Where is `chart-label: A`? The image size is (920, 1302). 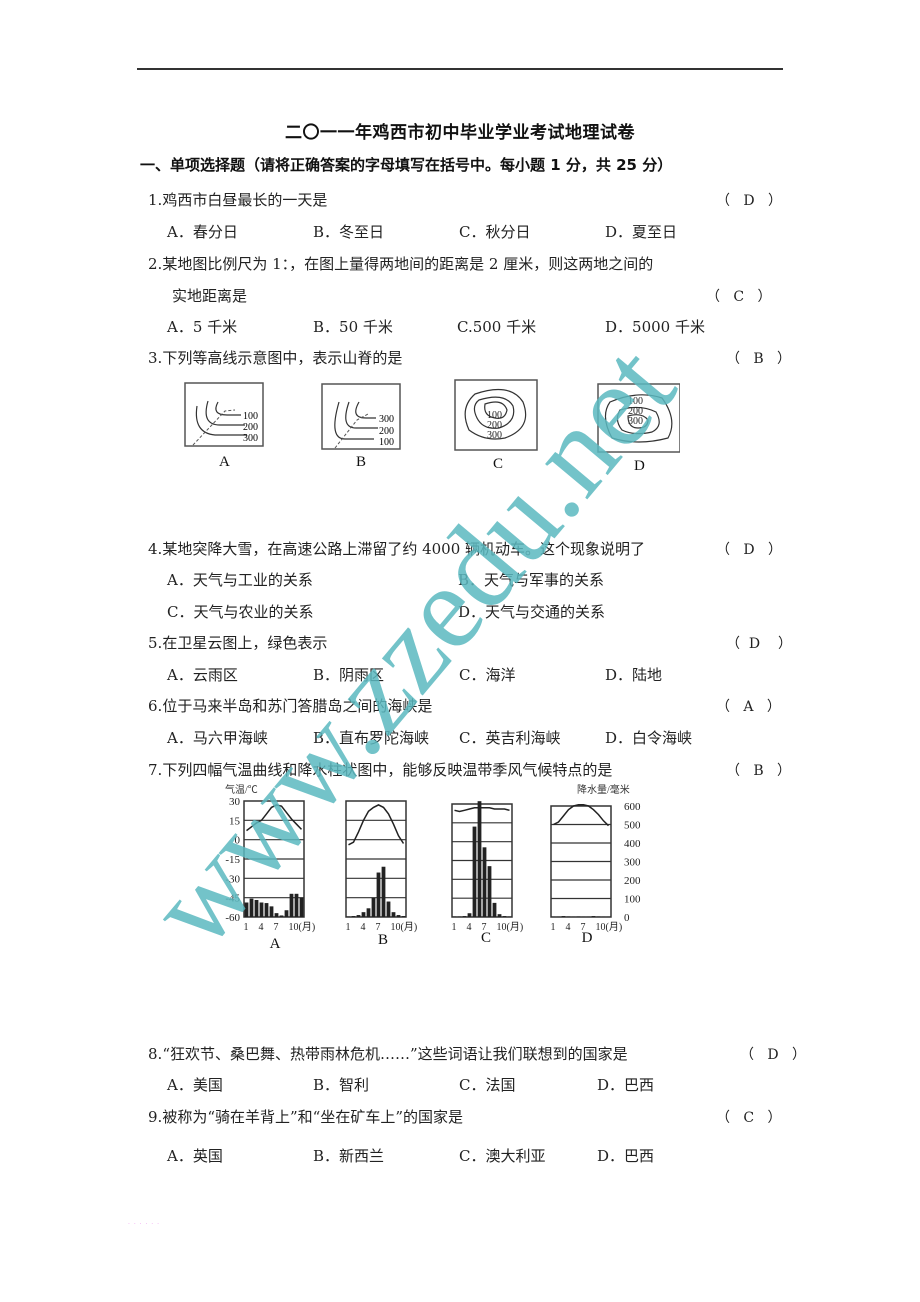 chart-label: A is located at coordinates (275, 944).